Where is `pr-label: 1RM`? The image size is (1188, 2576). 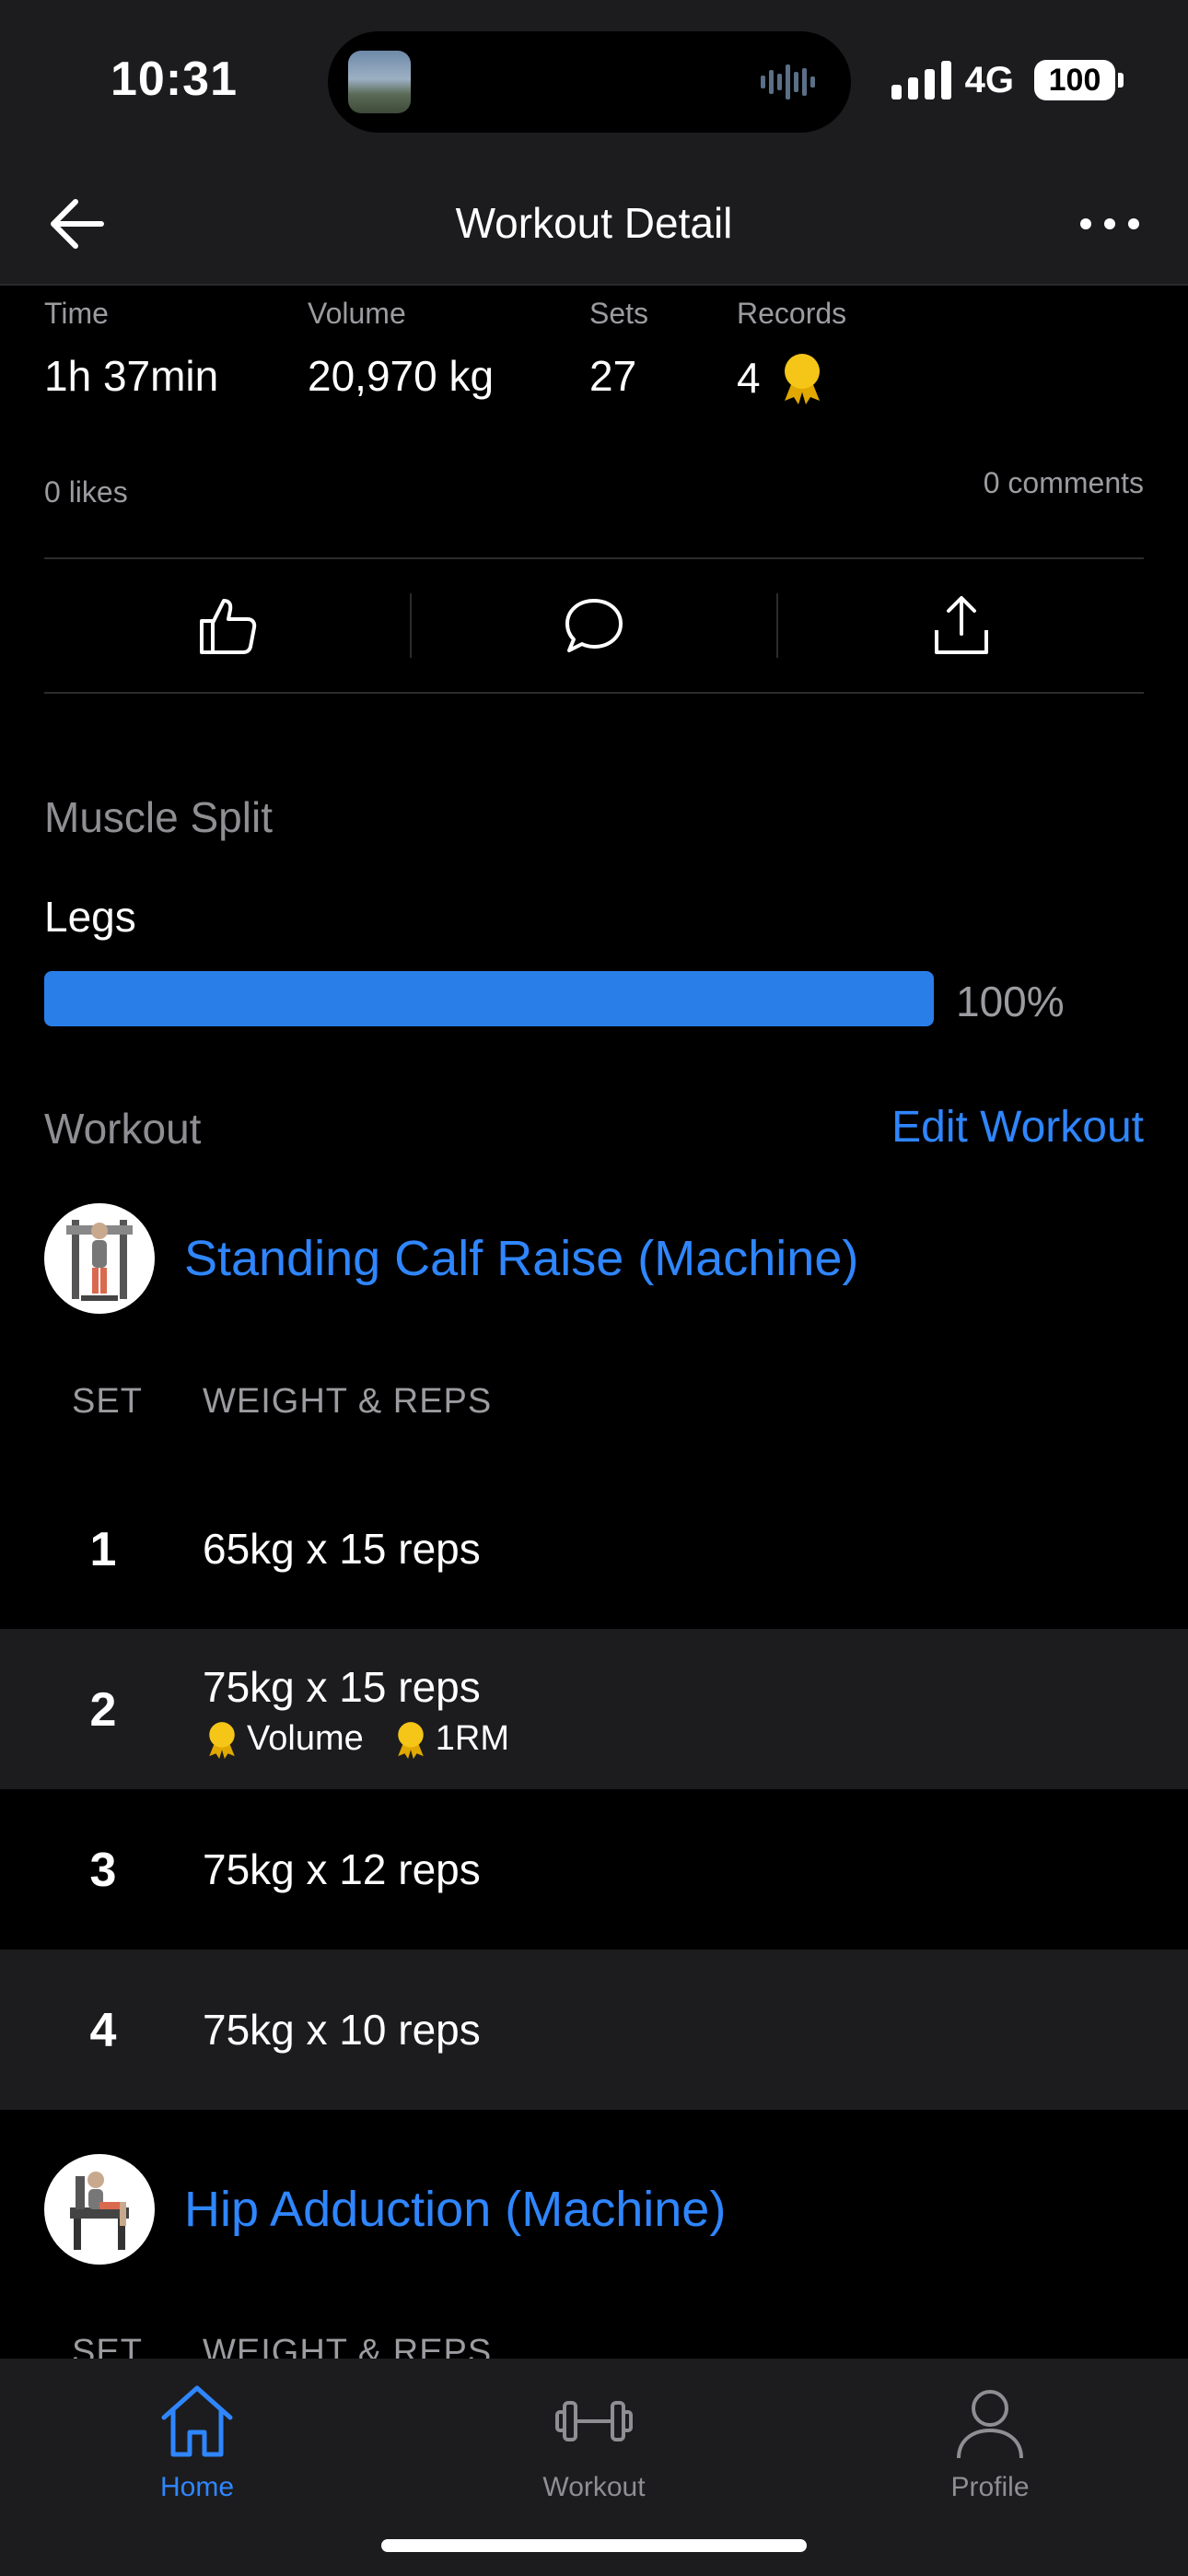
pr-label: 1RM is located at coordinates (472, 1738).